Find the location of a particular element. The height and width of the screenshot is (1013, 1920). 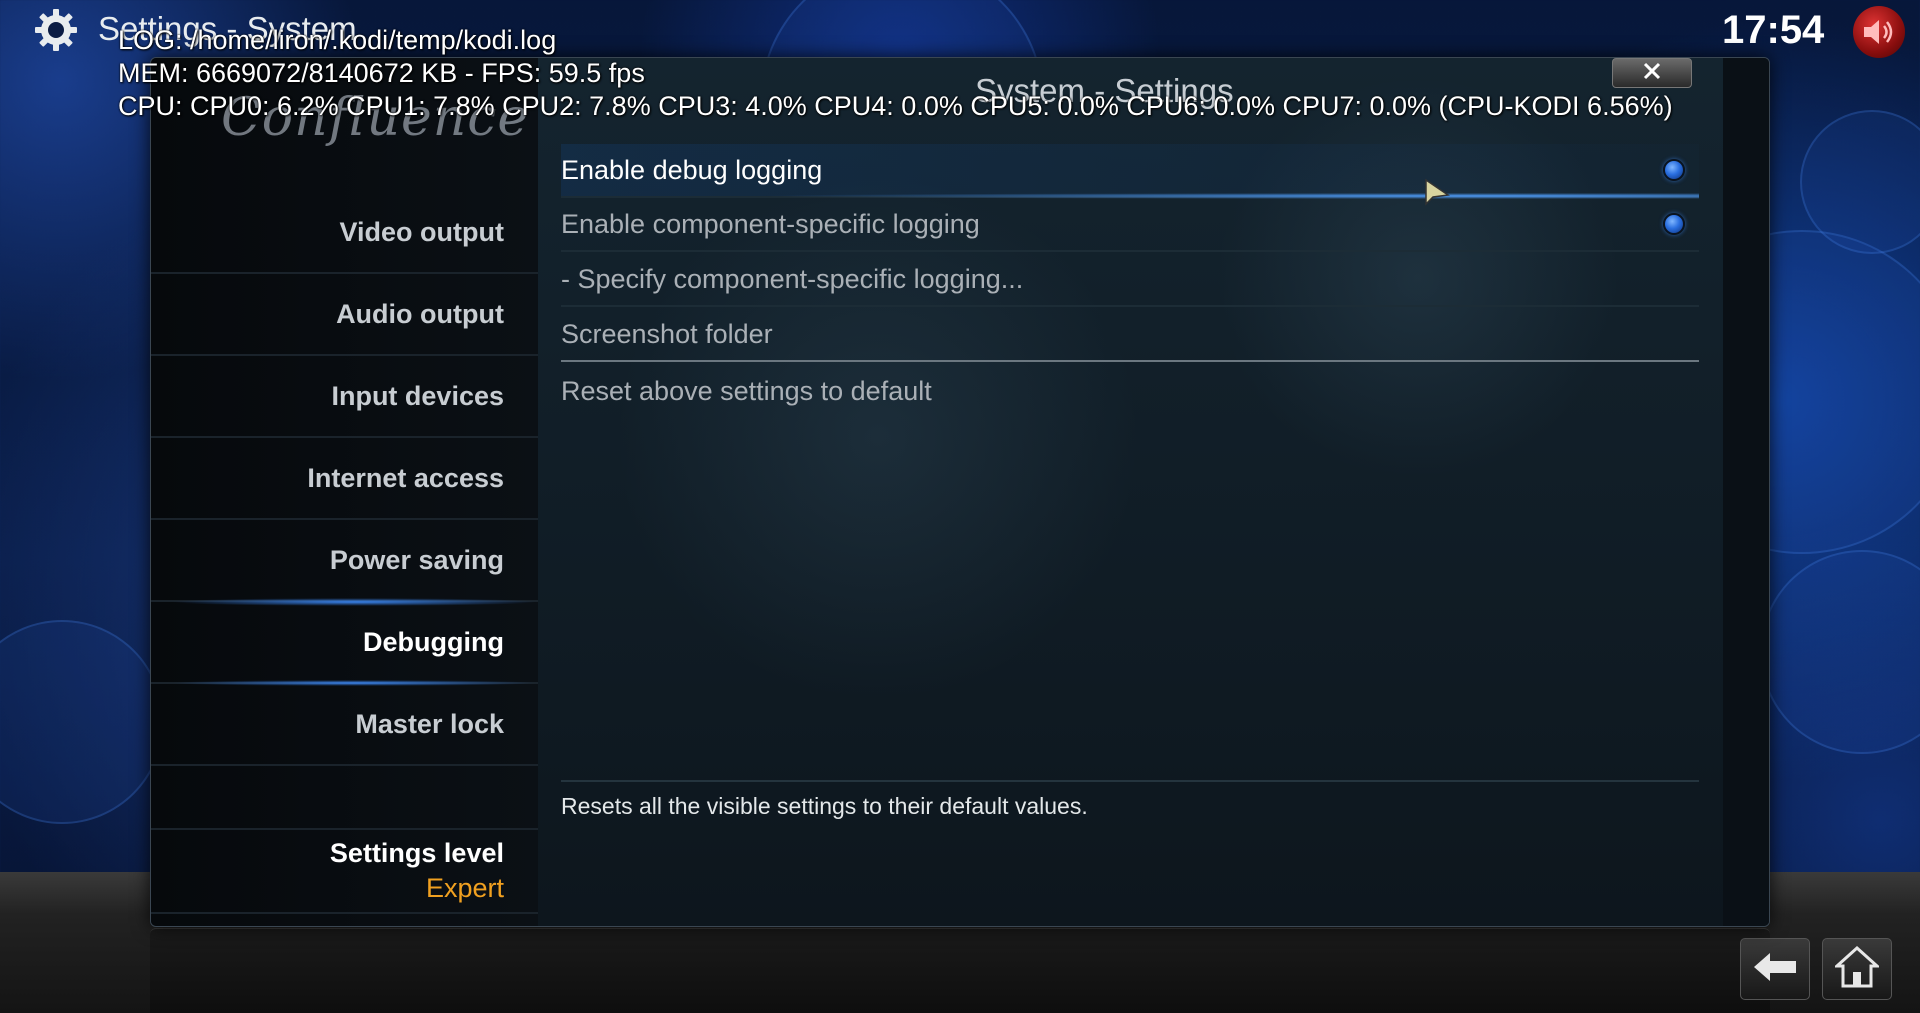

description-divider is located at coordinates (1130, 781).